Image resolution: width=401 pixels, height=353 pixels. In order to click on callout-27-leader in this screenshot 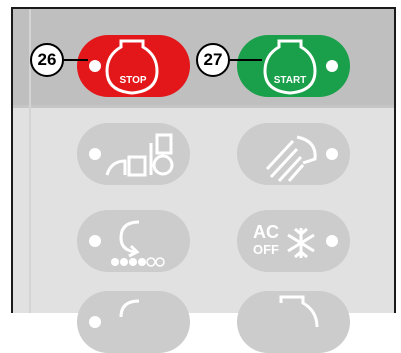, I will do `click(246, 60)`.